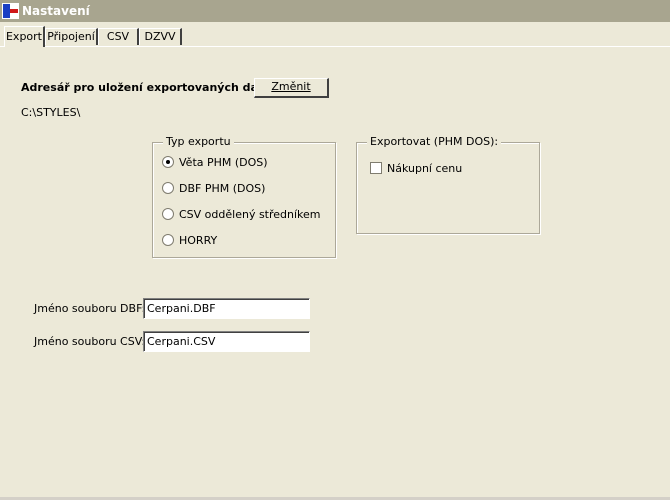 This screenshot has height=500, width=670. Describe the element at coordinates (222, 188) in the screenshot. I see `radio-dbf-phm-label: DBF PHM (DOS)` at that location.